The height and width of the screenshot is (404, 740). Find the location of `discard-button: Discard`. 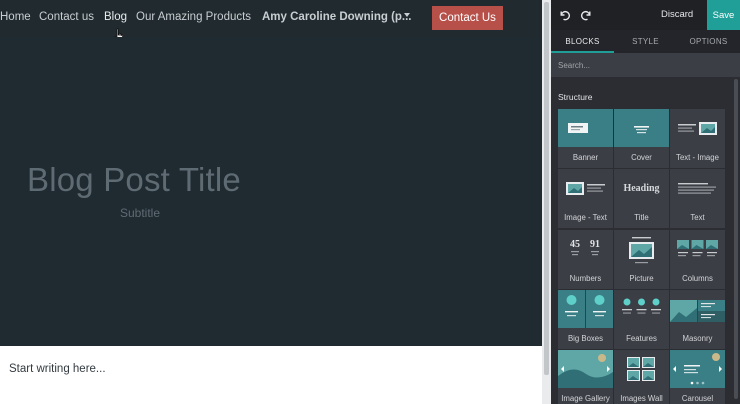

discard-button: Discard is located at coordinates (677, 14).